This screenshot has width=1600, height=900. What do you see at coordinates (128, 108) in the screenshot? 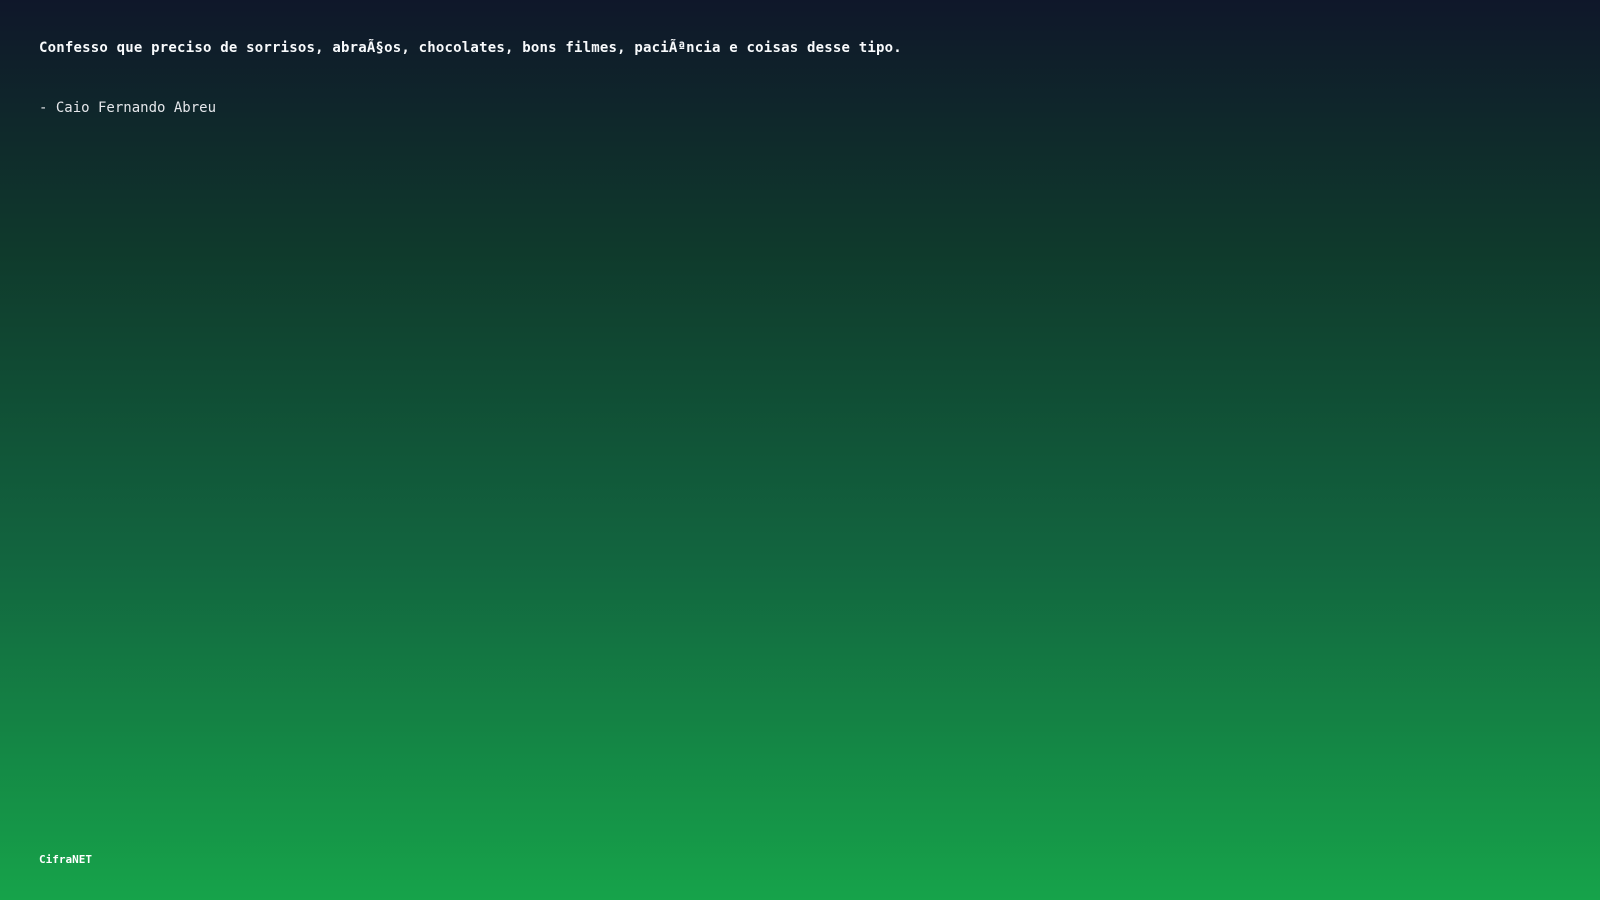
I see `quote-author: - Caio Fernando Abreu` at bounding box center [128, 108].